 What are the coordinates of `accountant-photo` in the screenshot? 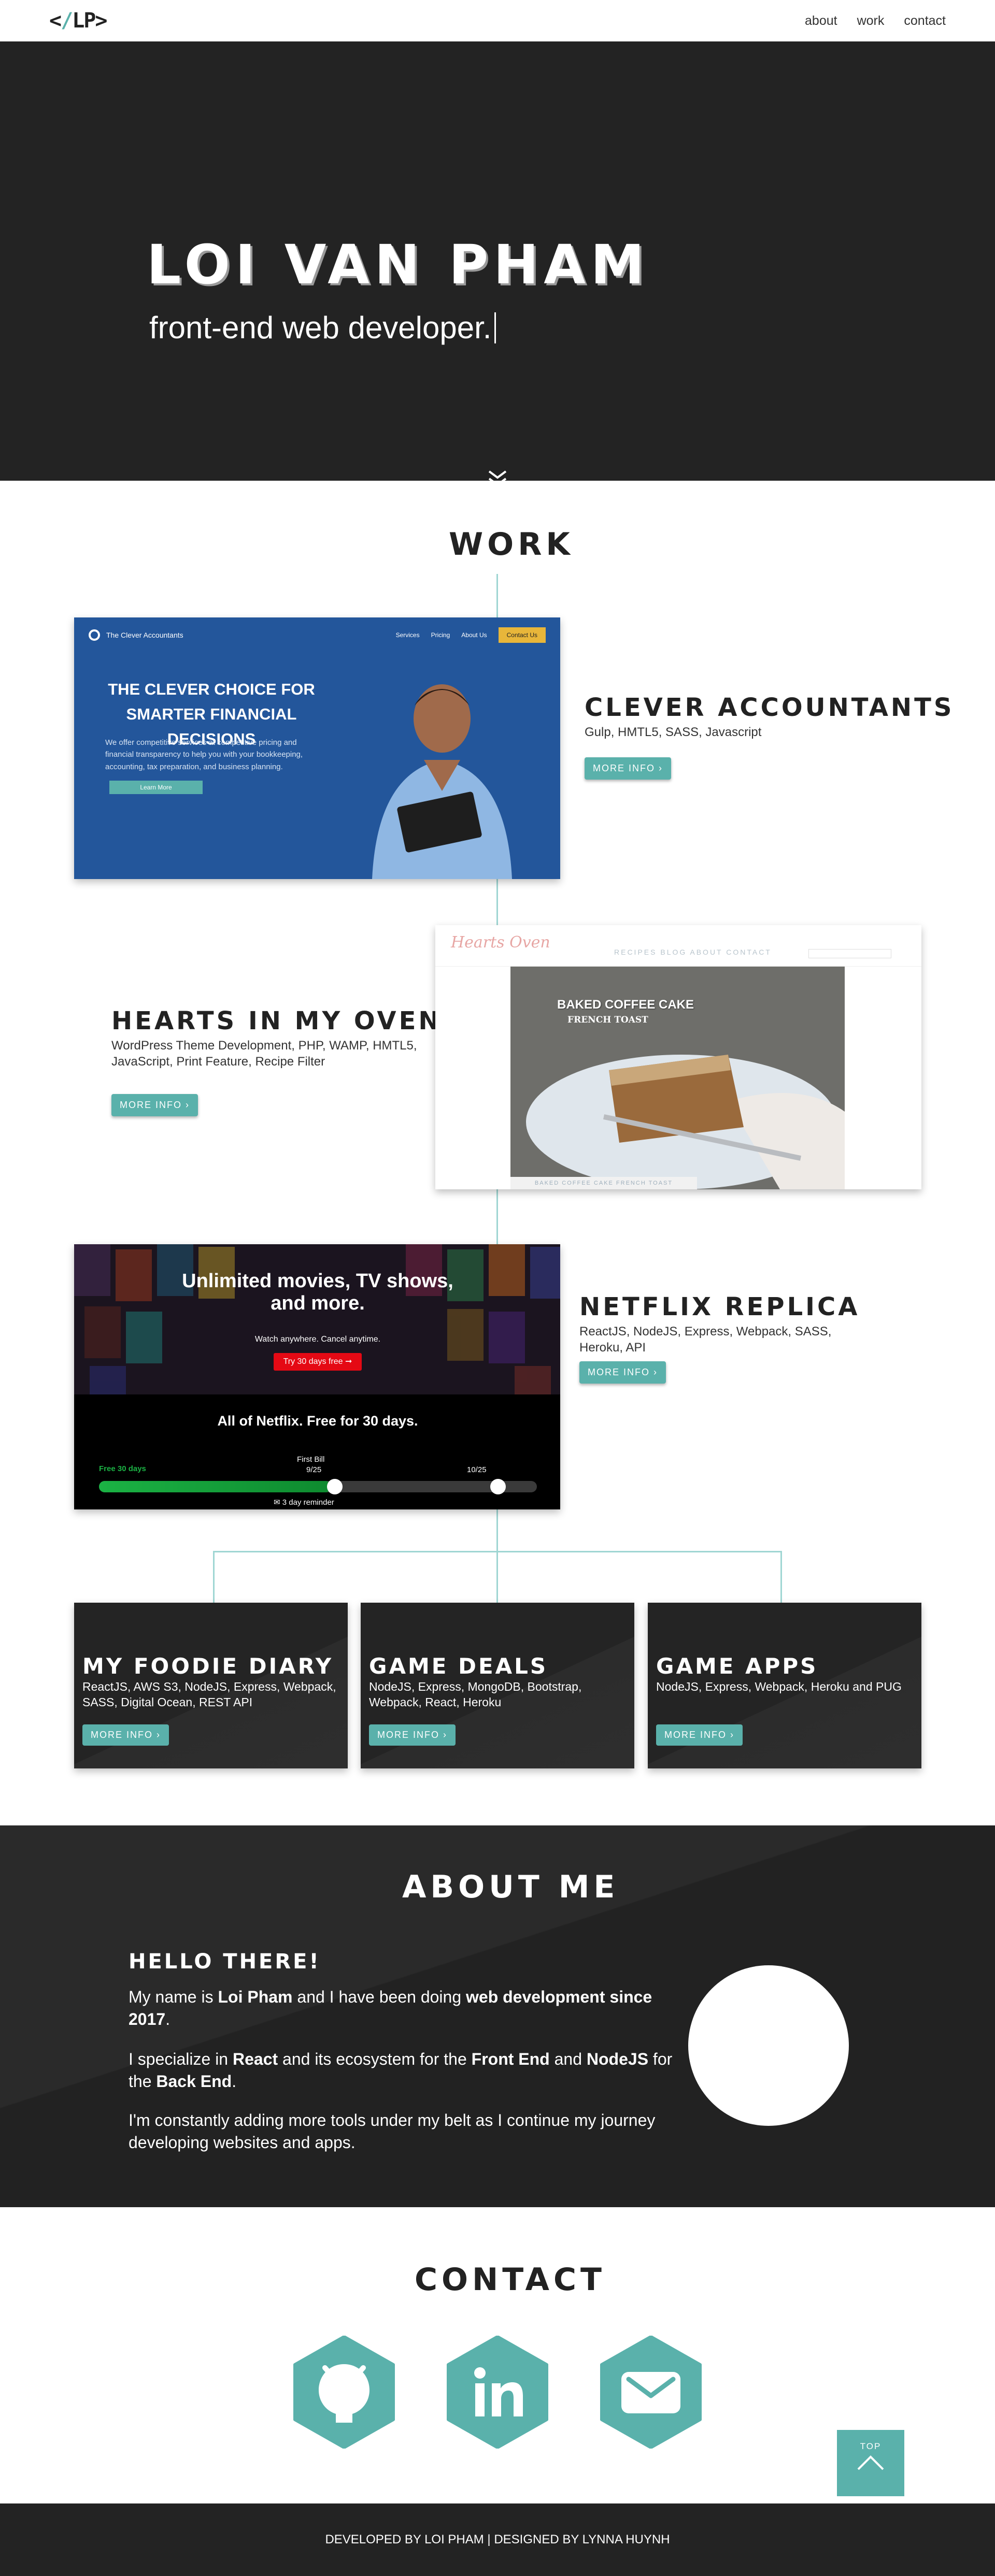 It's located at (442, 781).